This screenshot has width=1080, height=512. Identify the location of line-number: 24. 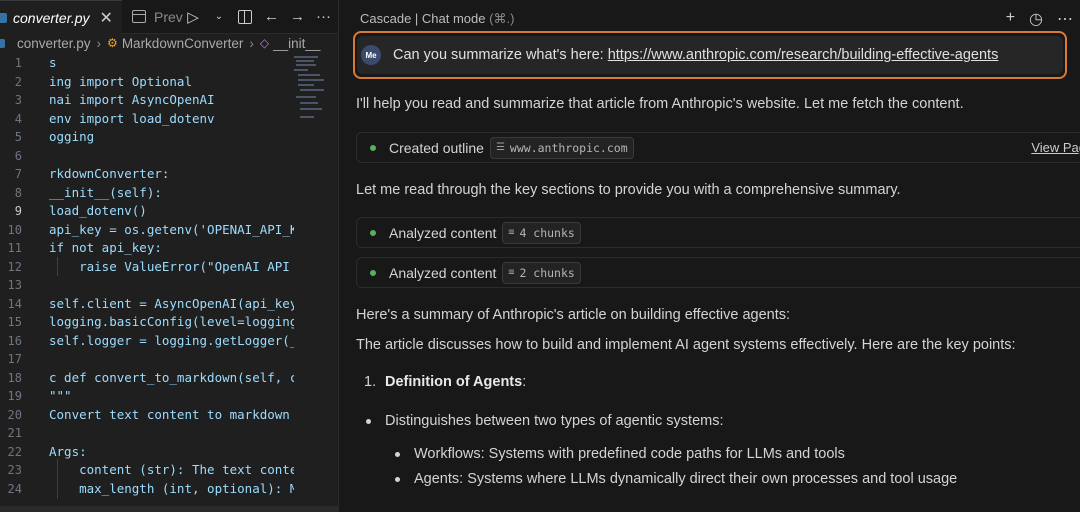
(14, 488).